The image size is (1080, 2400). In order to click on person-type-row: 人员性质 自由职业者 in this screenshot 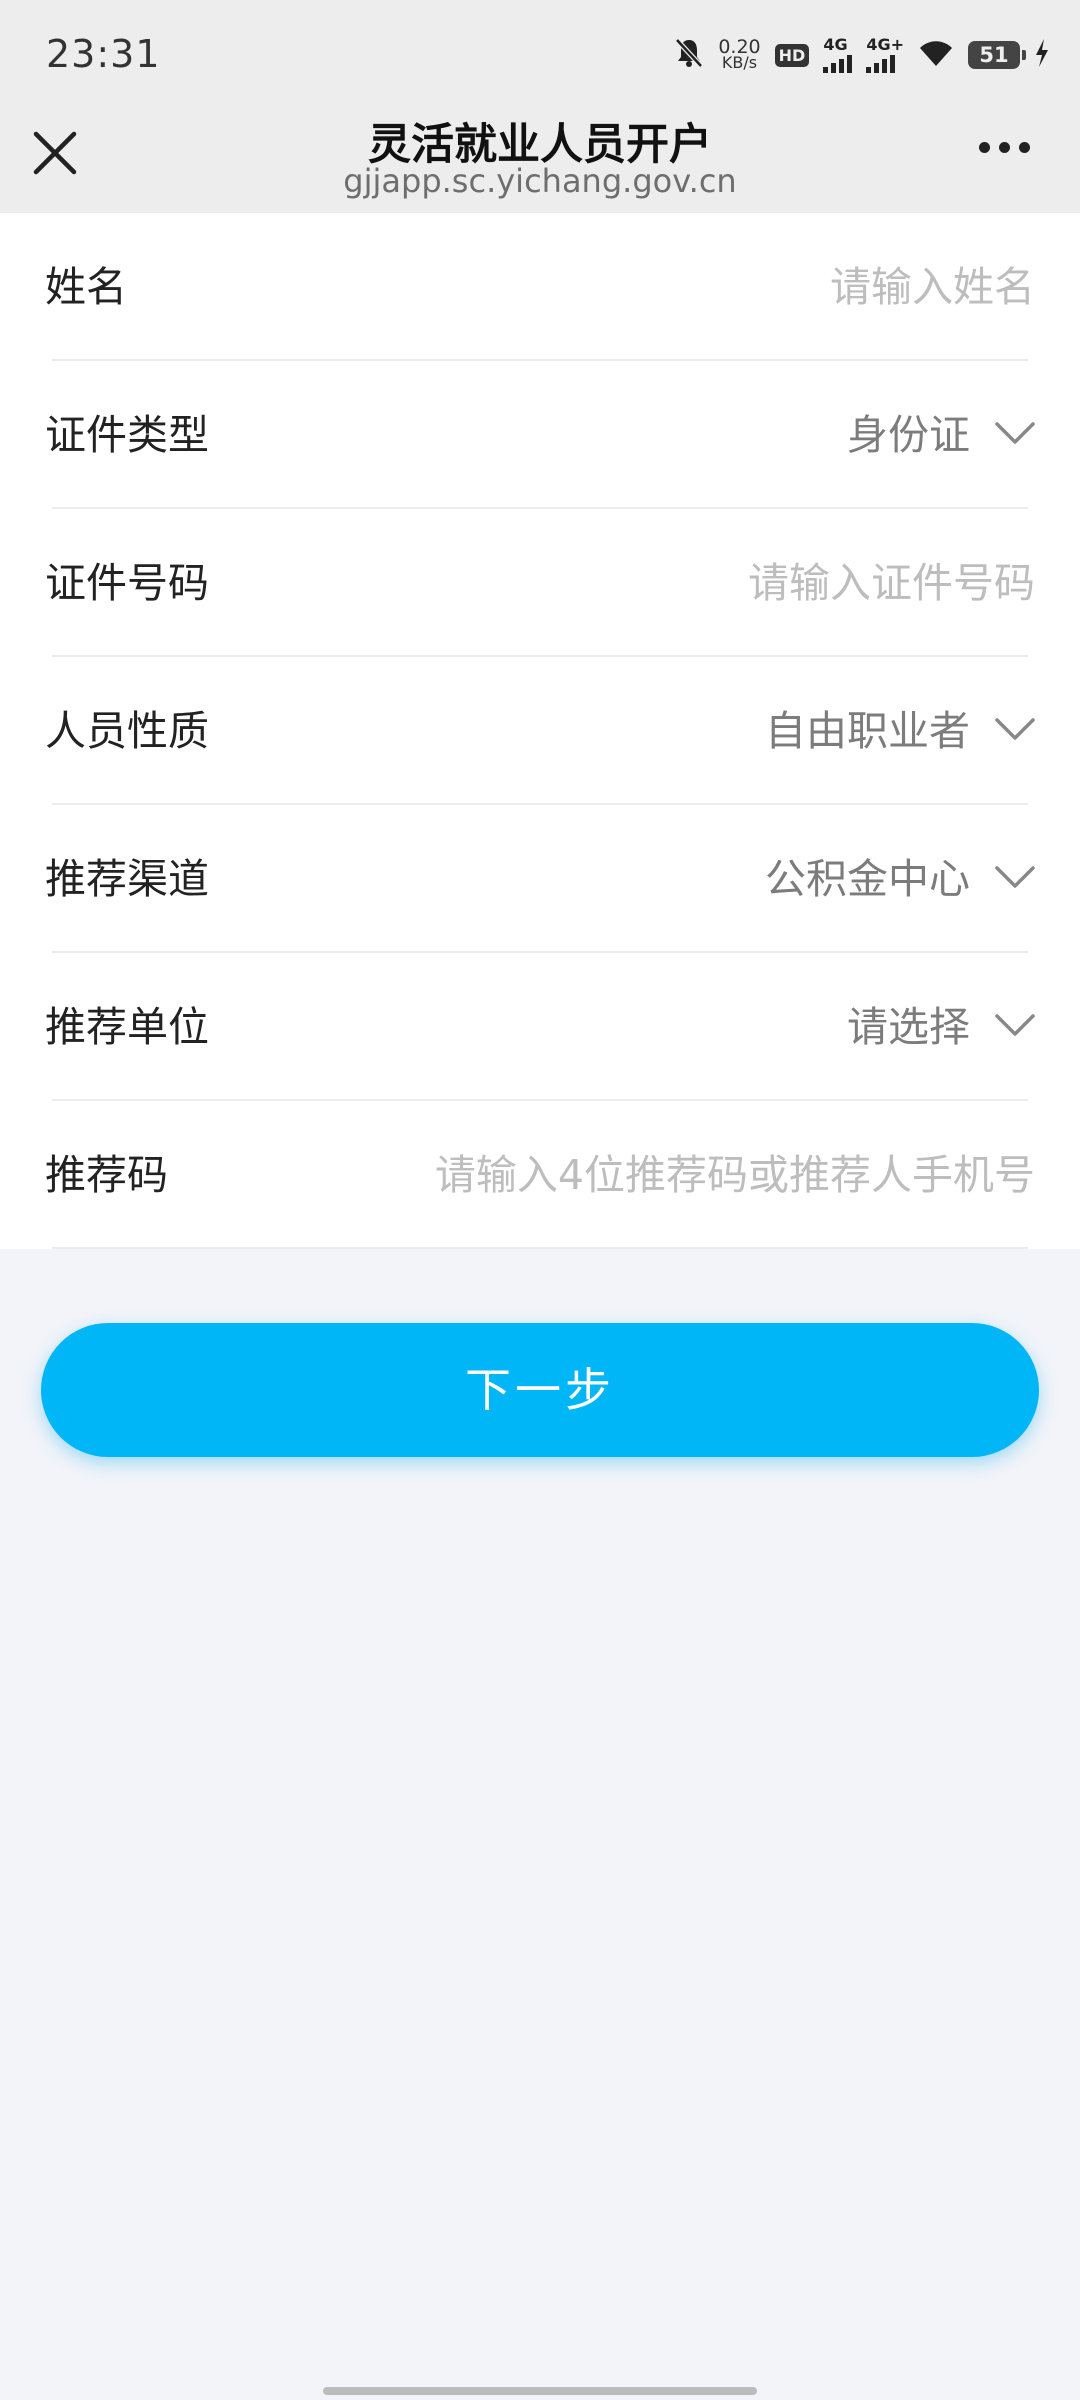, I will do `click(540, 731)`.